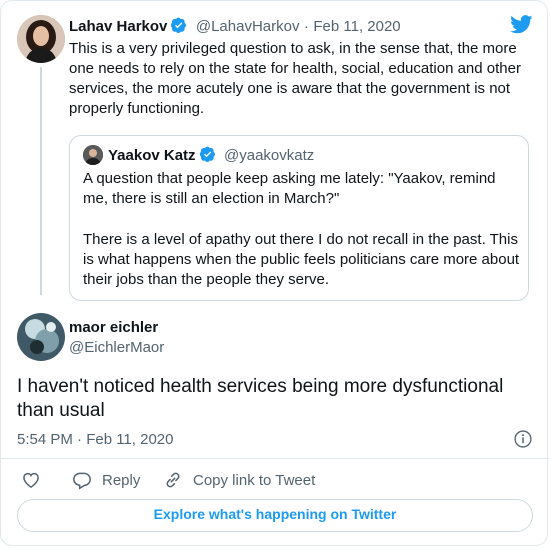  I want to click on quoted-tweet-header: Yaakov Katz @yaakovkatz, so click(211, 155).